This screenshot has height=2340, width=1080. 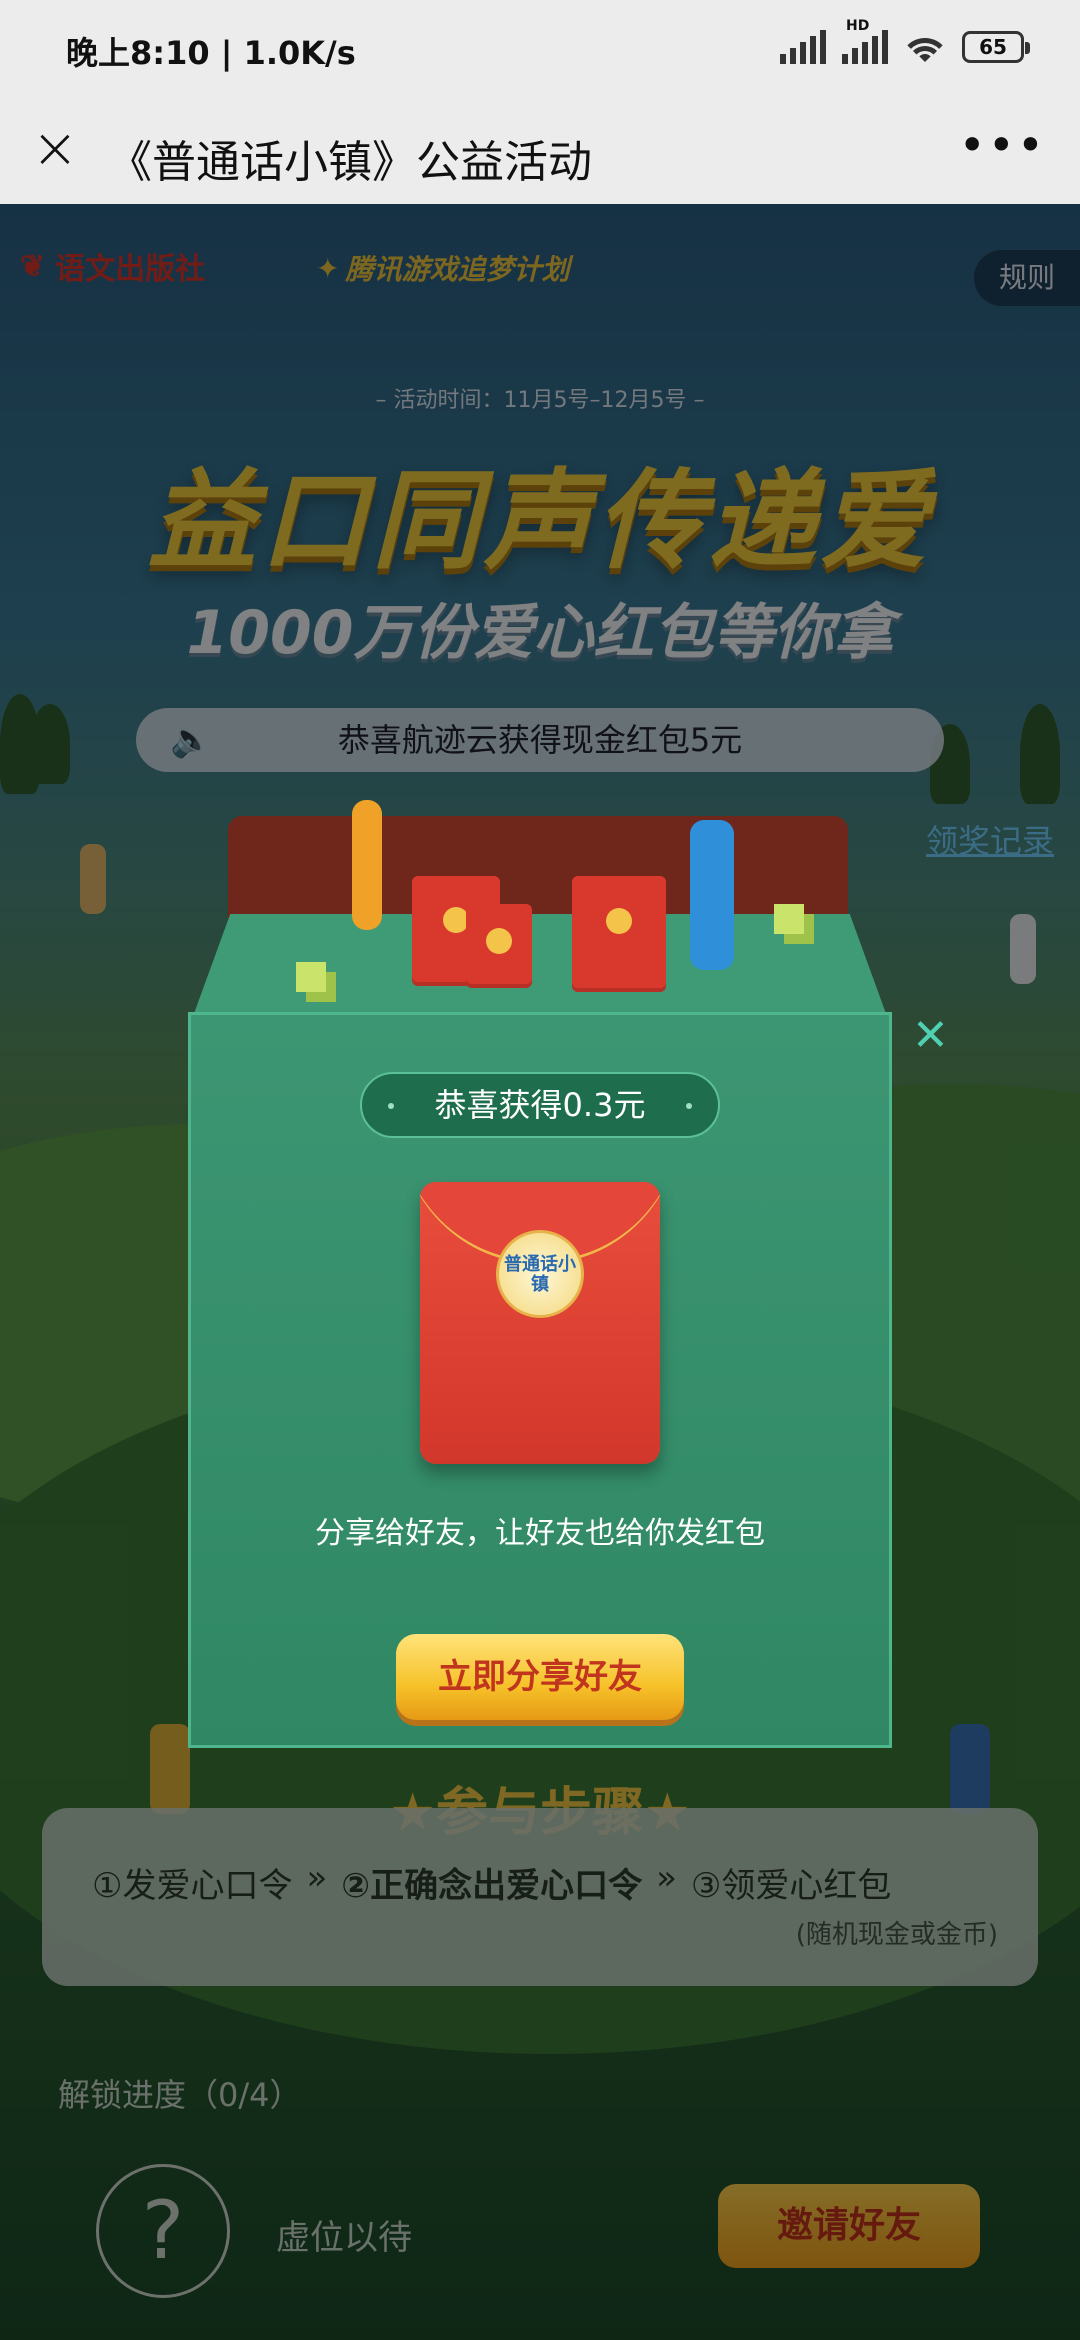 What do you see at coordinates (712, 895) in the screenshot?
I see `jumping-boy-figure` at bounding box center [712, 895].